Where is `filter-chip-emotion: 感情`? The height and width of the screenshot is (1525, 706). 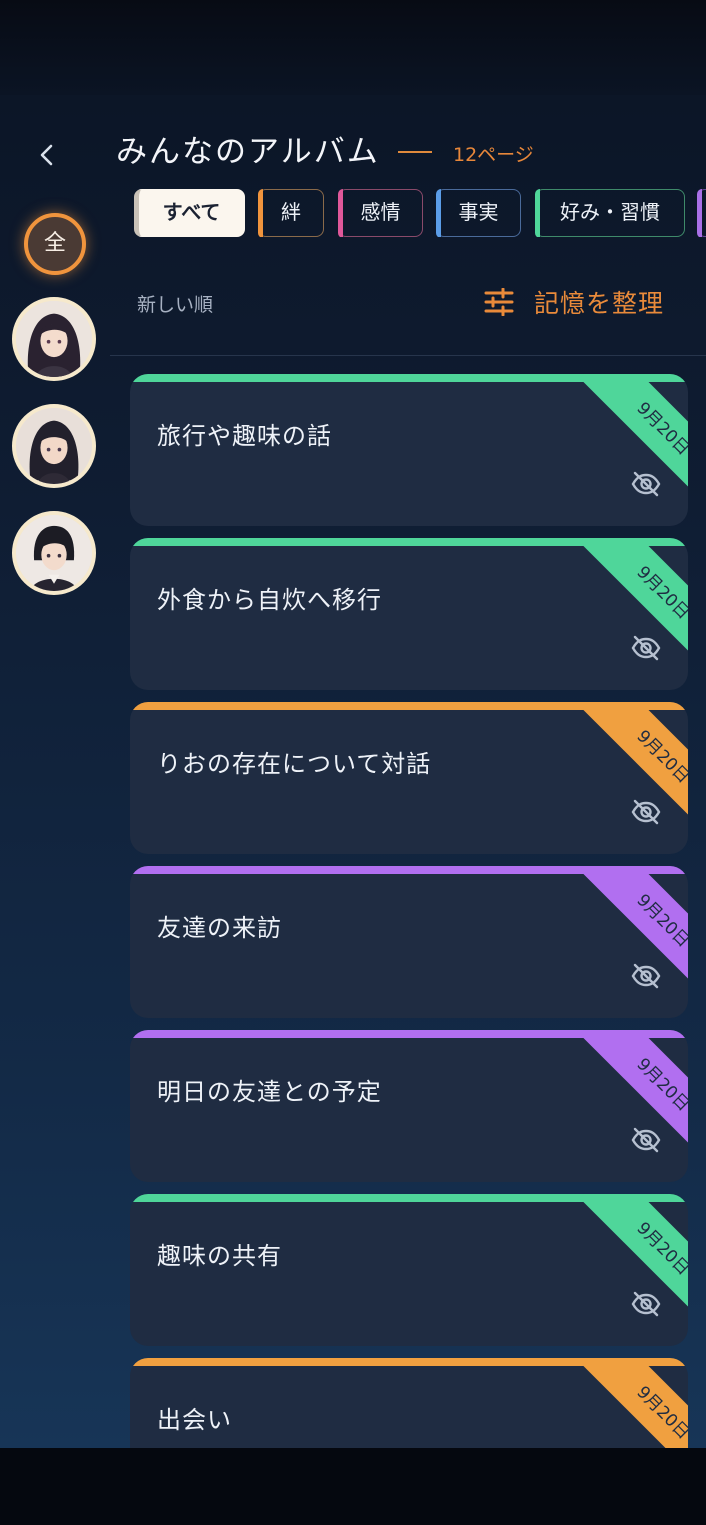
filter-chip-emotion: 感情 is located at coordinates (380, 213).